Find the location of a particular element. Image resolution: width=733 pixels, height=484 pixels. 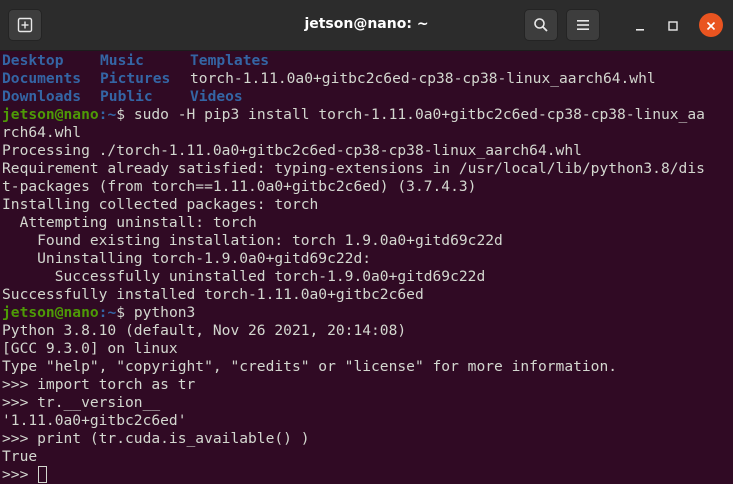

new-tab-icon is located at coordinates (25, 25).